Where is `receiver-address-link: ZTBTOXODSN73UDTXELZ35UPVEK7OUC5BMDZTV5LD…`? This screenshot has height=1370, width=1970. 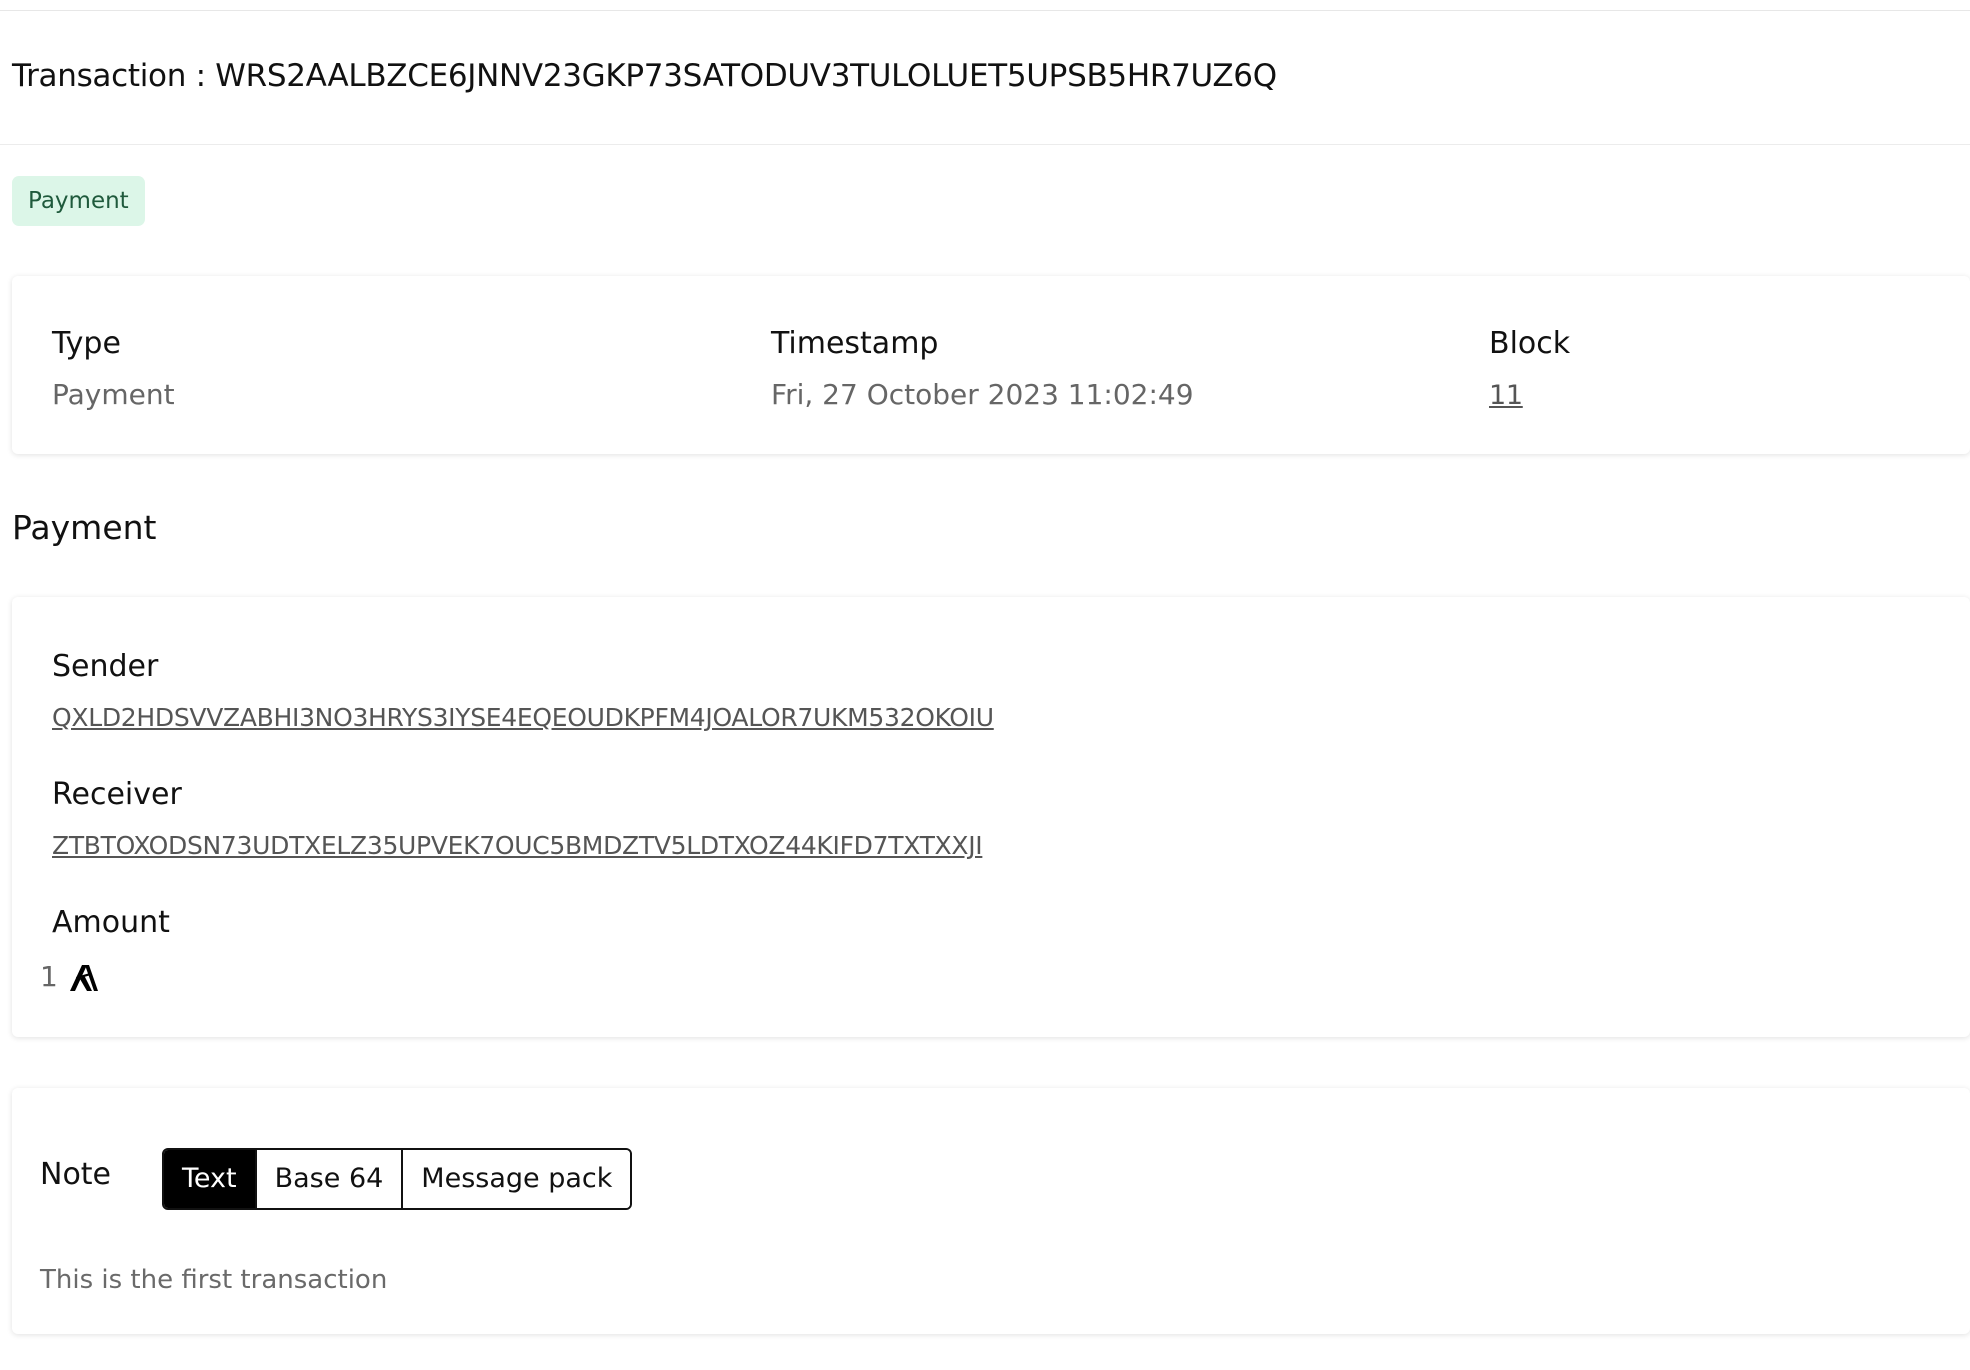 receiver-address-link: ZTBTOXODSN73UDTXELZ35UPVEK7OUC5BMDZTV5LD… is located at coordinates (517, 845).